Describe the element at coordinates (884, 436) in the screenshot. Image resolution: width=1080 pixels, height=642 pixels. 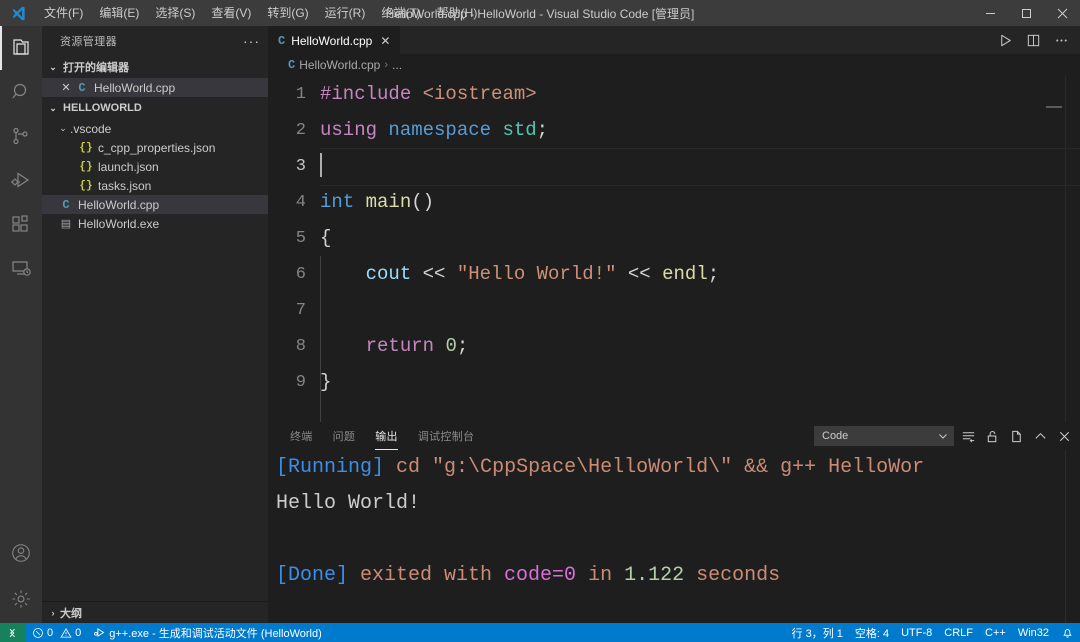
I see `output-channel-select: Code` at that location.